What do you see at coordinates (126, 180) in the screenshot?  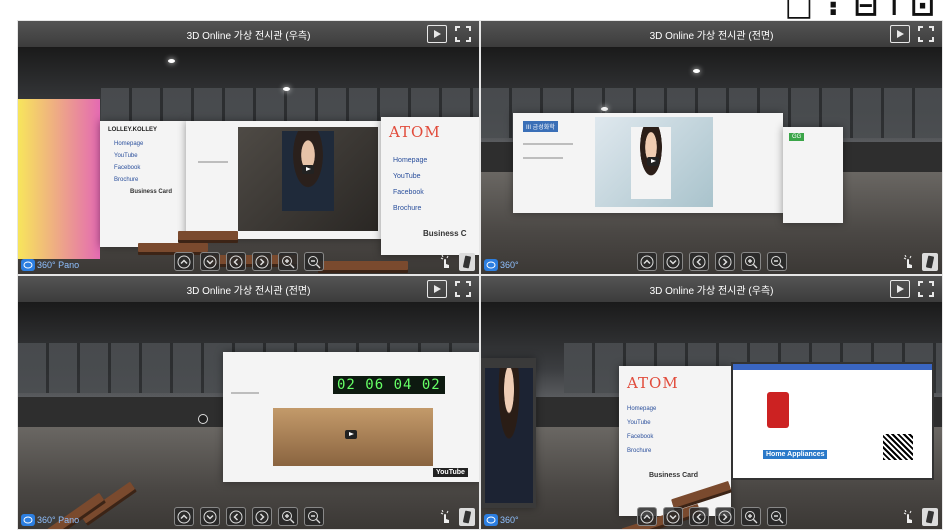 I see `left-link-brochure: Brochure` at bounding box center [126, 180].